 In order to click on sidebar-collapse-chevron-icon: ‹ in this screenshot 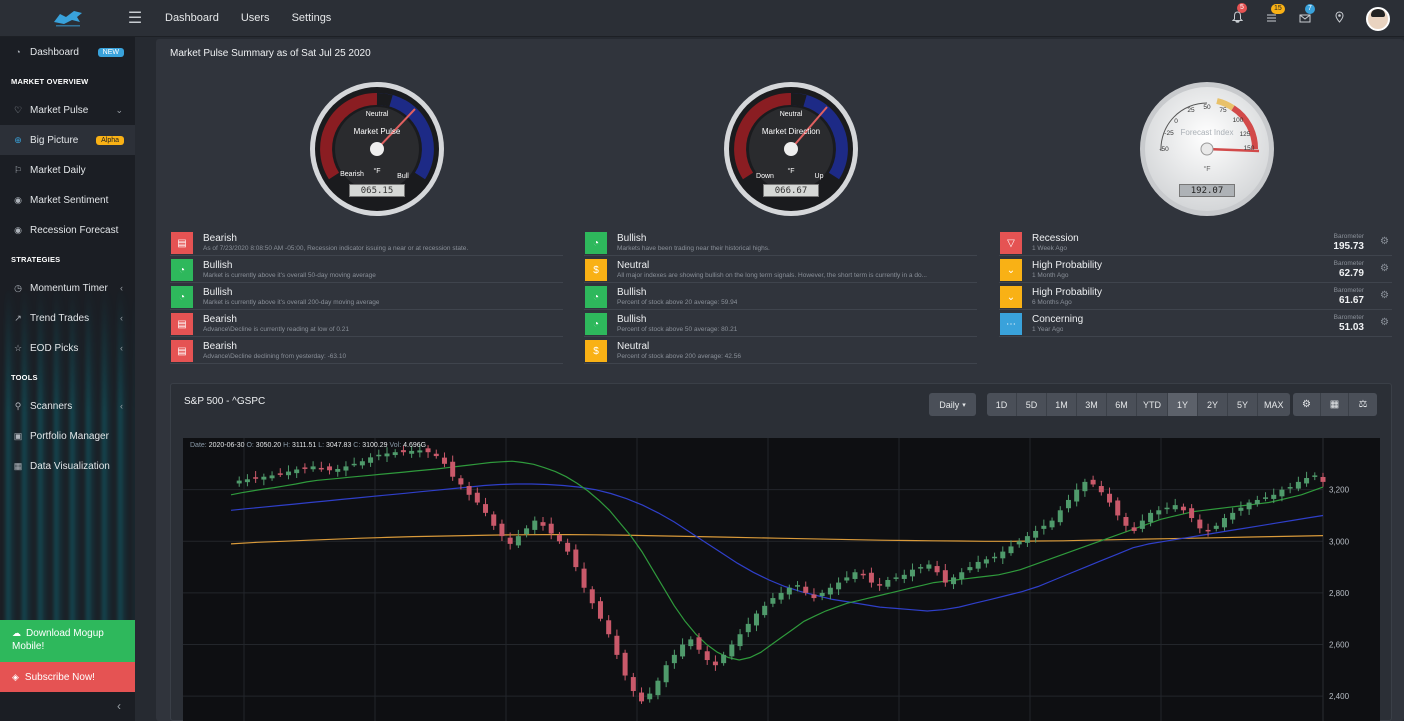, I will do `click(67, 706)`.